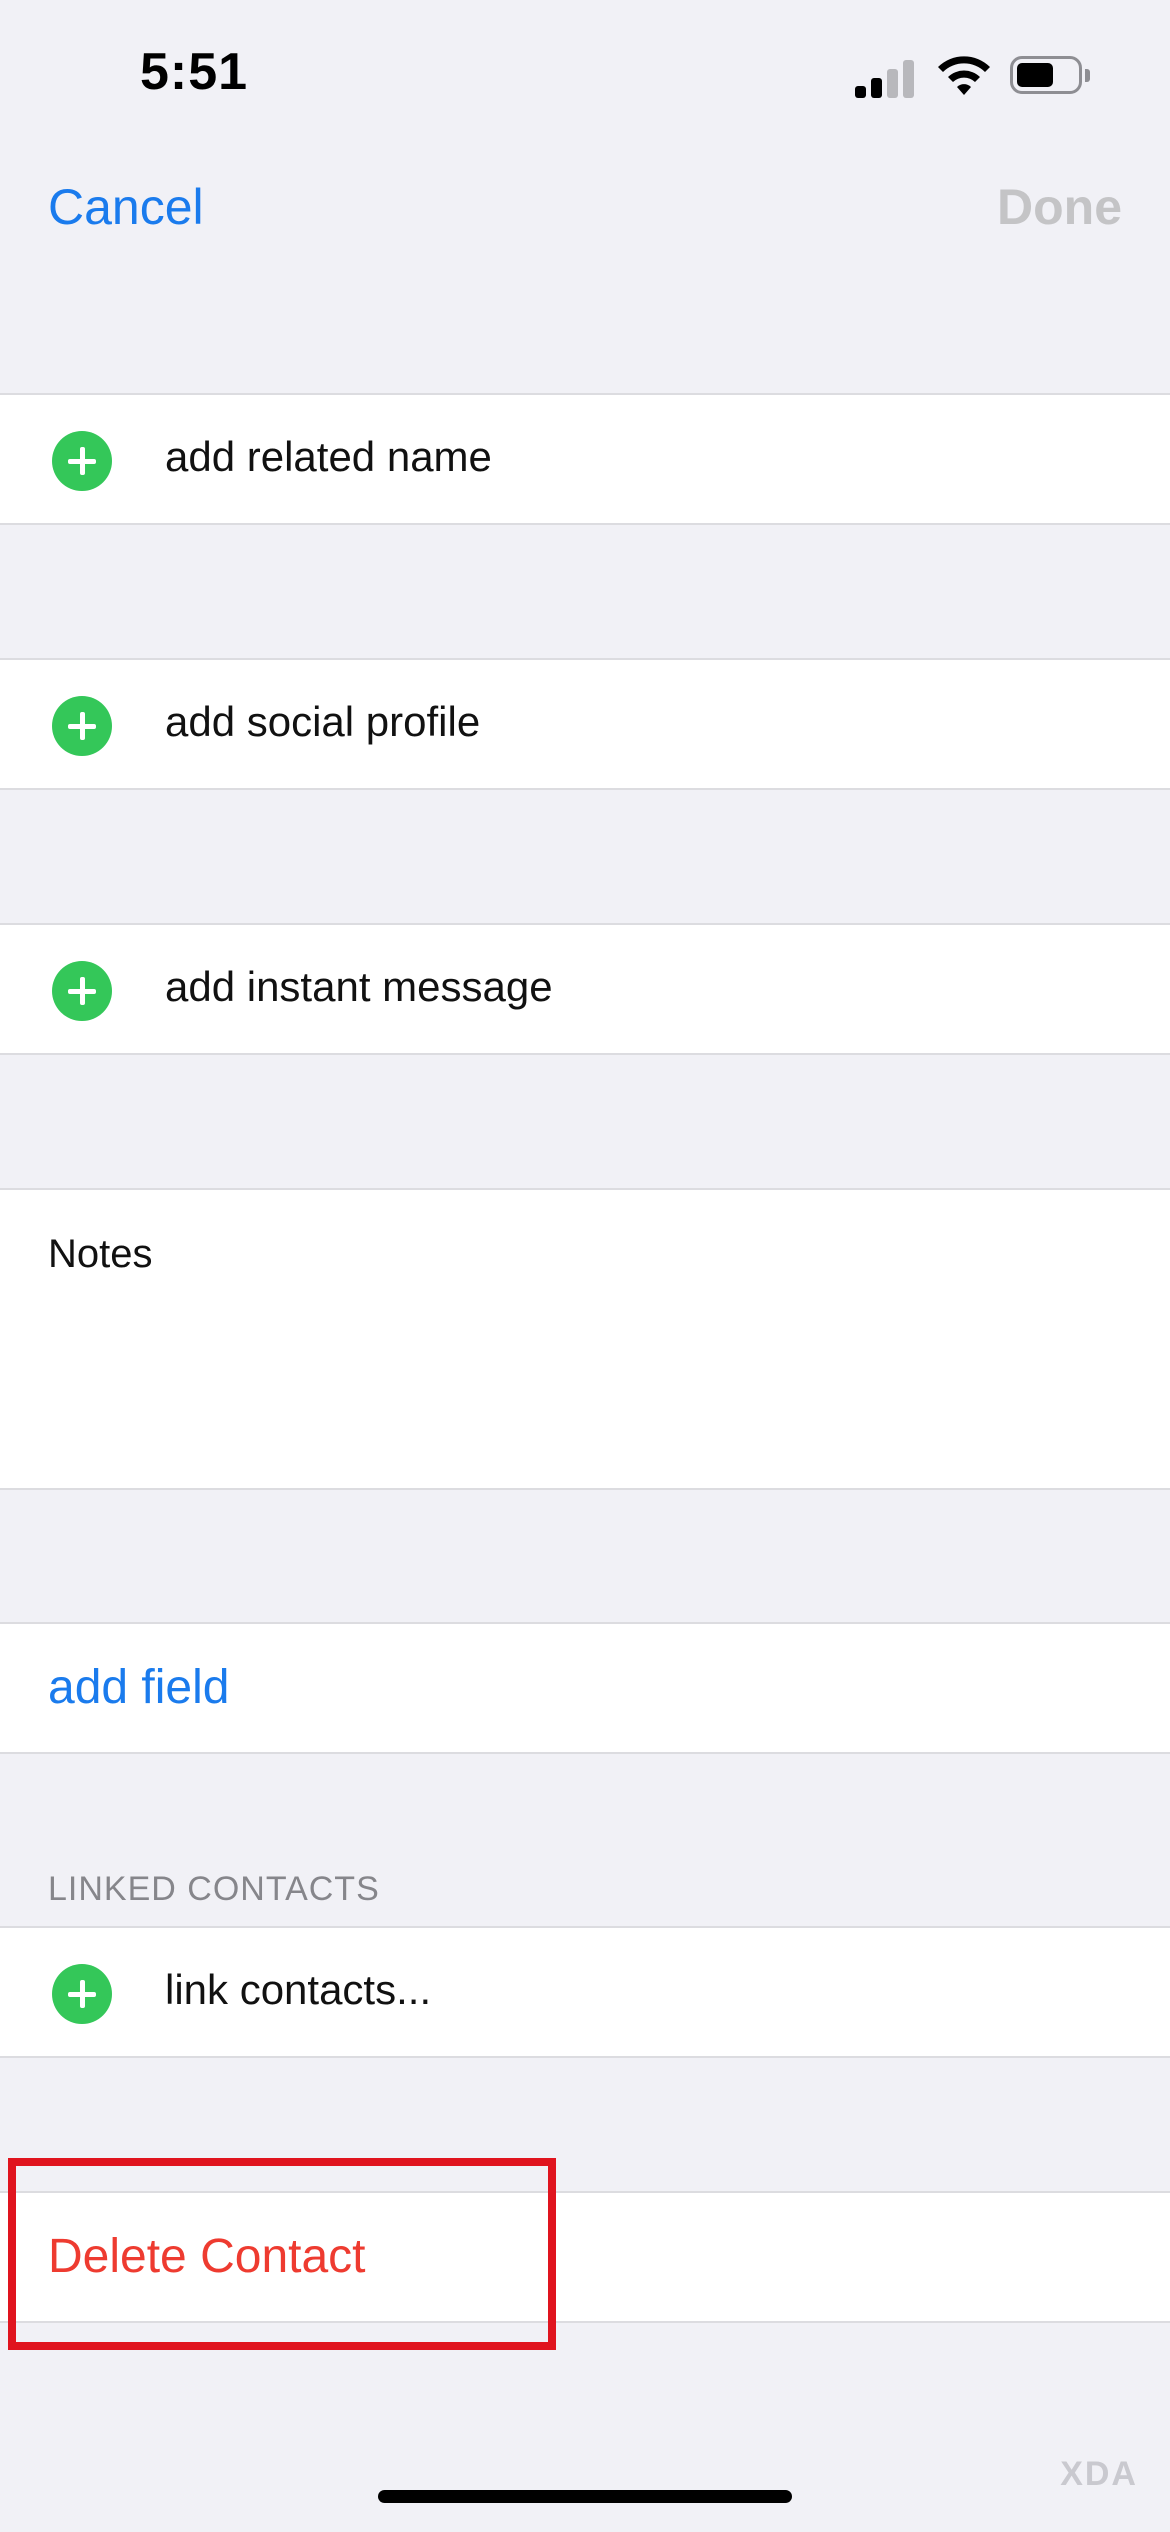  What do you see at coordinates (138, 1687) in the screenshot?
I see `add-field-button: add field` at bounding box center [138, 1687].